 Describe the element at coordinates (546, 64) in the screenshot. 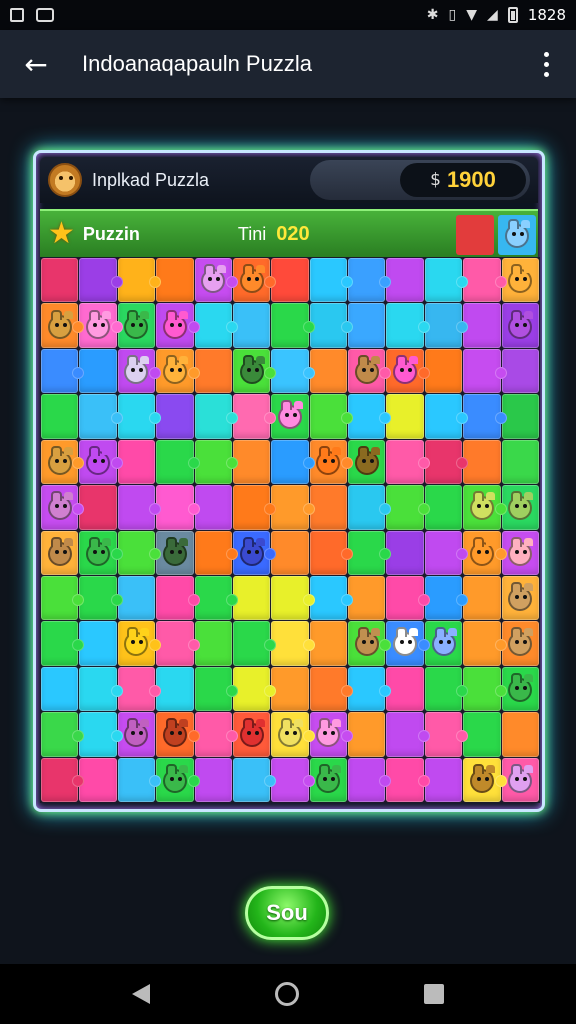

I see `more-options-icon` at that location.